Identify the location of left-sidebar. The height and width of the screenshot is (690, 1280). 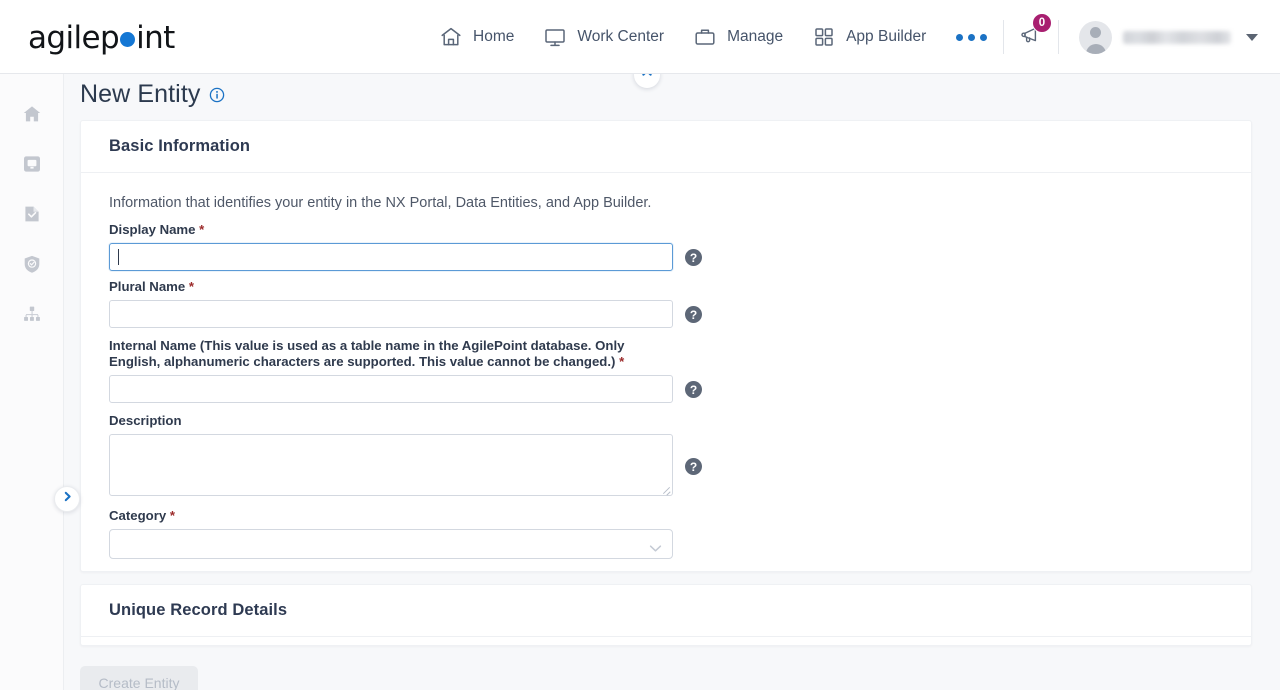
(40, 382).